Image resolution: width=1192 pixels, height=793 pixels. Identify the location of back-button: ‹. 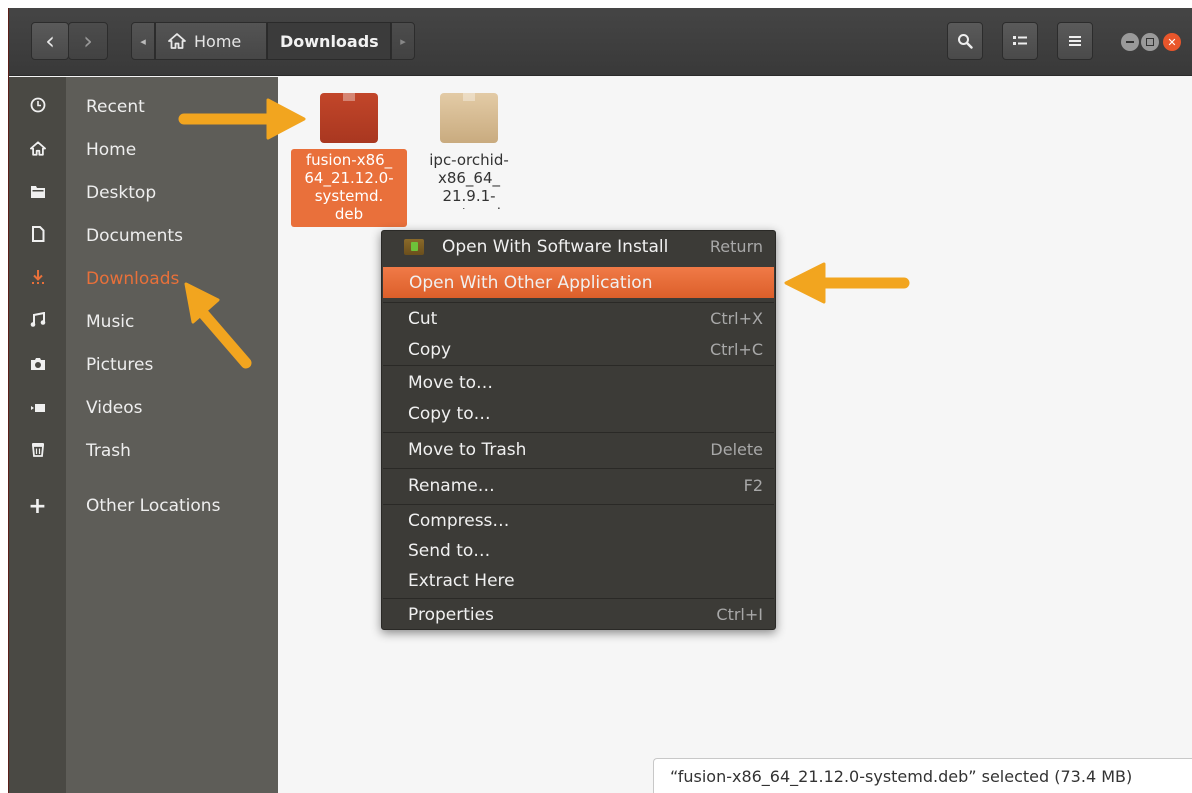
(50, 41).